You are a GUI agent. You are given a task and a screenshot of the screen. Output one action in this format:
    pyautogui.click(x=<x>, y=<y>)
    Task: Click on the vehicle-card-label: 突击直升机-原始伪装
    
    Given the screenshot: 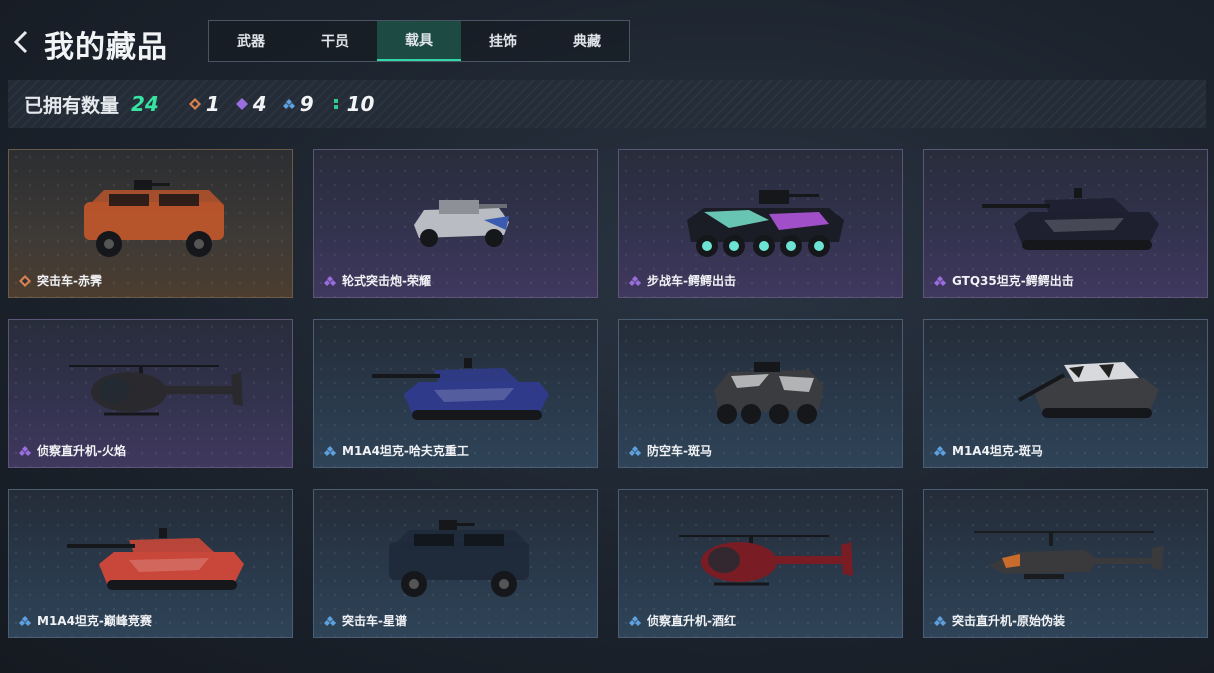 What is the action you would take?
    pyautogui.click(x=999, y=620)
    